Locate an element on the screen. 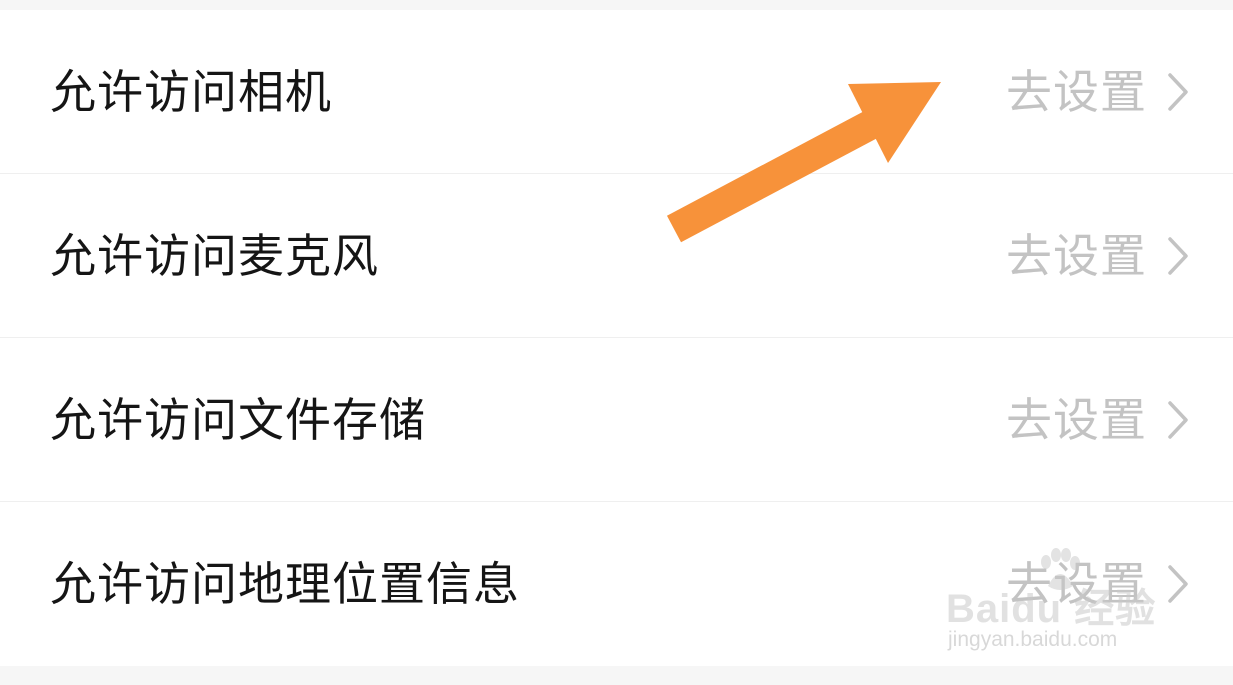 This screenshot has width=1233, height=685. permission-label-camera: 允许访问相机 is located at coordinates (191, 91).